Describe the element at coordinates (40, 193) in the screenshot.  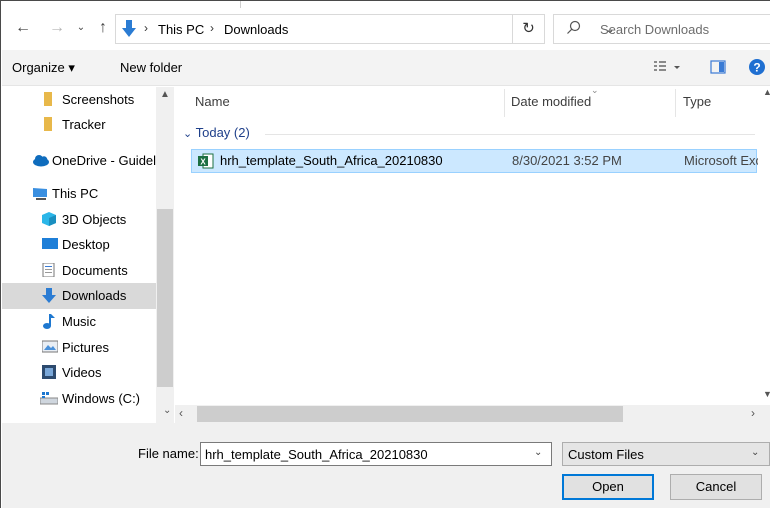
I see `computer-icon` at that location.